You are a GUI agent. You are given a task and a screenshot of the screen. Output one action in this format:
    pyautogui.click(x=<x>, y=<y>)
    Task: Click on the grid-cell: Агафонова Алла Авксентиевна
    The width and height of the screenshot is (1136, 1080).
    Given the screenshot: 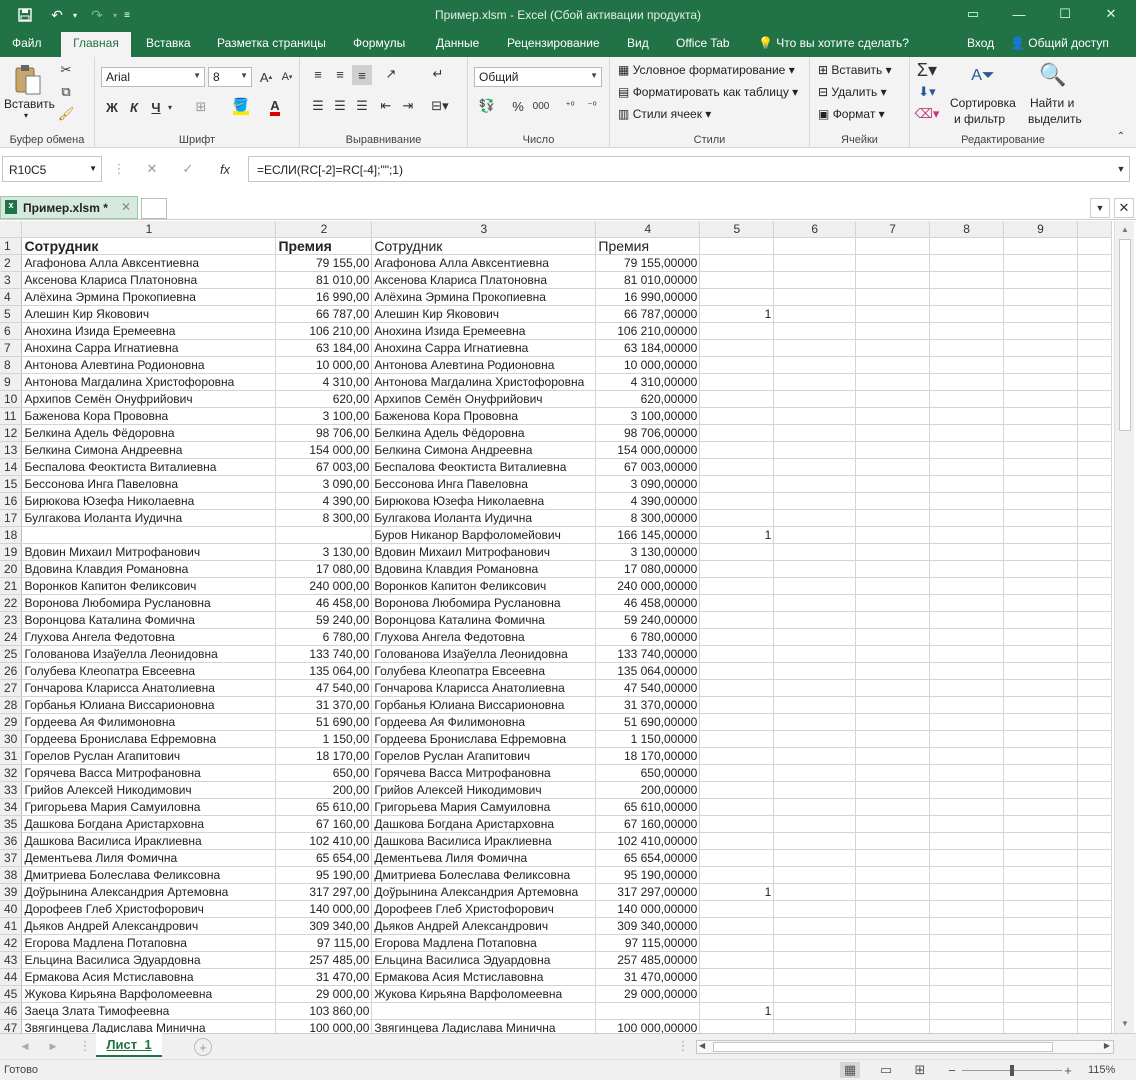 What is the action you would take?
    pyautogui.click(x=484, y=263)
    